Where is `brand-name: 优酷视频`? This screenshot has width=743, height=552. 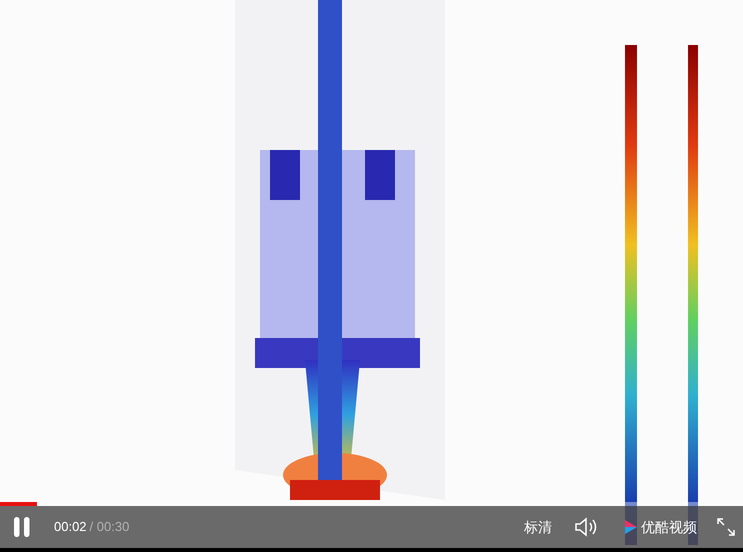
brand-name: 优酷视频 is located at coordinates (669, 527).